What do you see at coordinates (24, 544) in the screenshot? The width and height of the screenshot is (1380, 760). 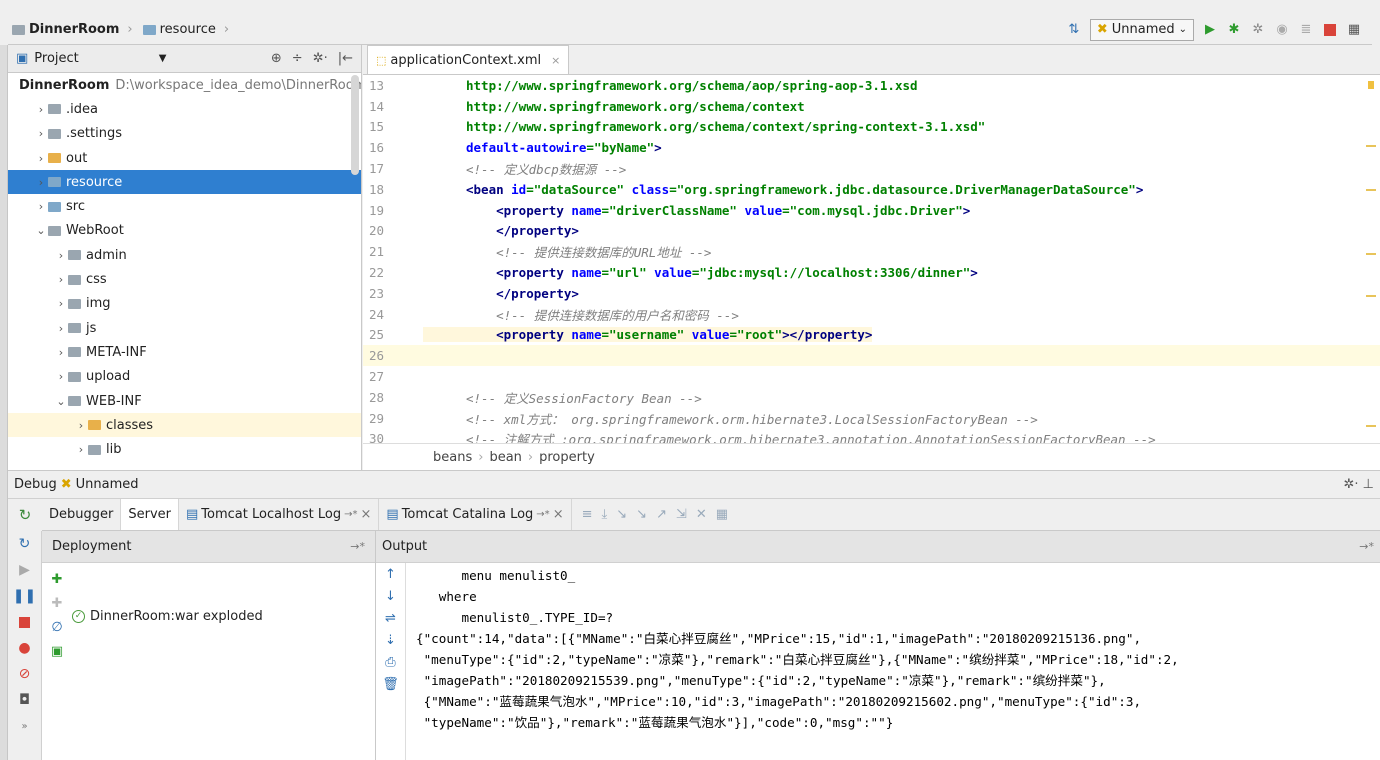 I see `refresh-icon: ↻` at bounding box center [24, 544].